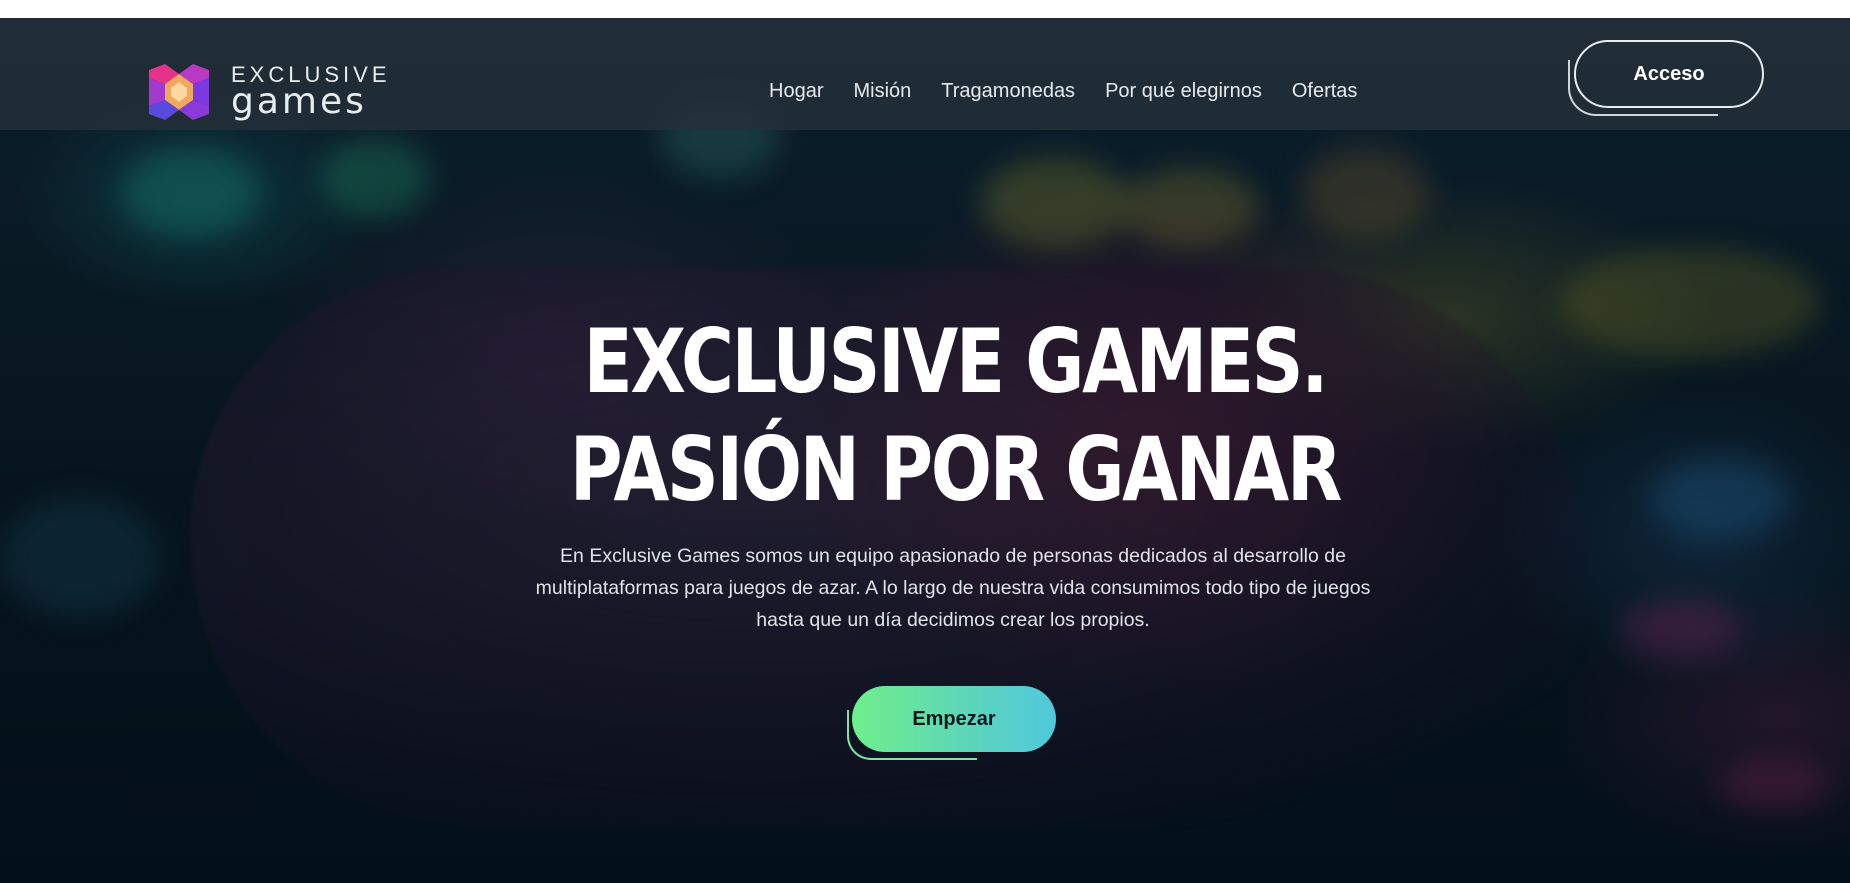 The height and width of the screenshot is (883, 1850). I want to click on login-button: Acceso, so click(1669, 74).